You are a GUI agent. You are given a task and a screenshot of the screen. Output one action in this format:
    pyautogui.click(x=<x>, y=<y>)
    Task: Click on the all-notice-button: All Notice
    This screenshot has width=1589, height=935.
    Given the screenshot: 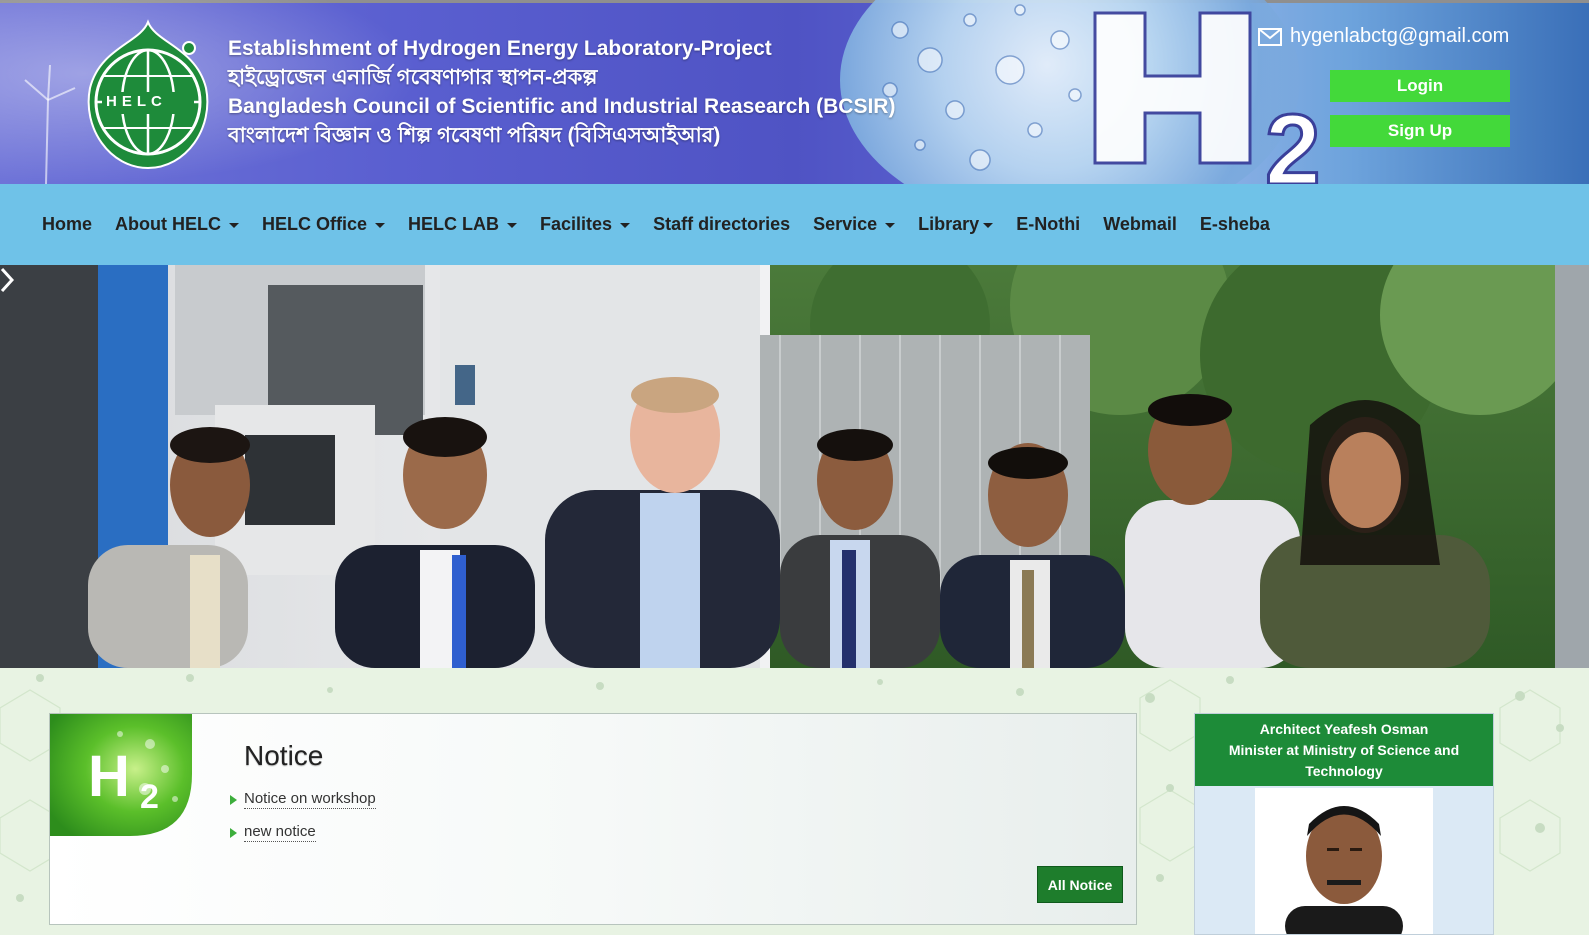 What is the action you would take?
    pyautogui.click(x=1080, y=884)
    